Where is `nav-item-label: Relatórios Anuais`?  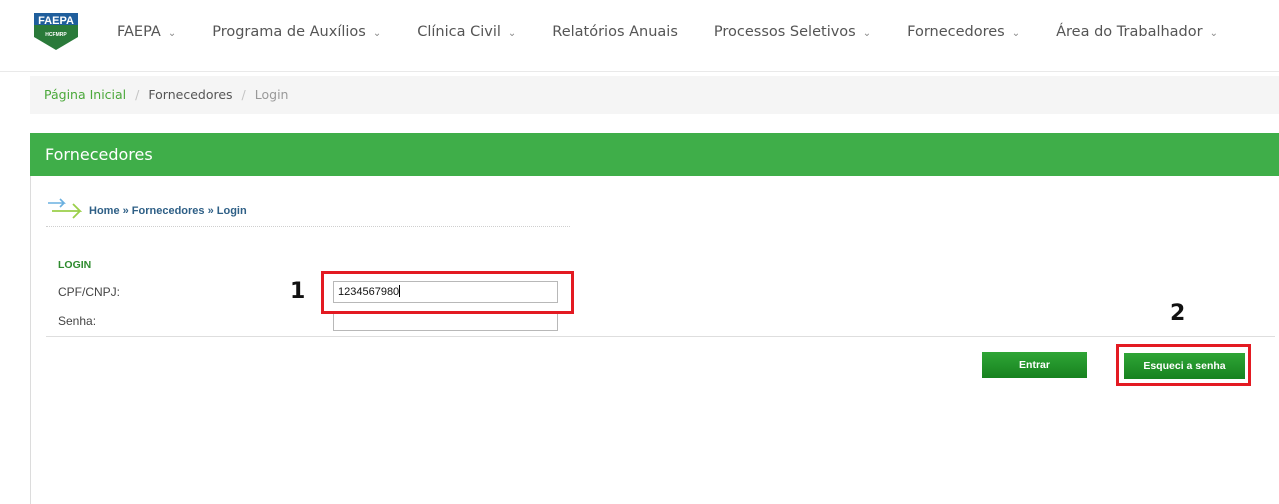
nav-item-label: Relatórios Anuais is located at coordinates (615, 32).